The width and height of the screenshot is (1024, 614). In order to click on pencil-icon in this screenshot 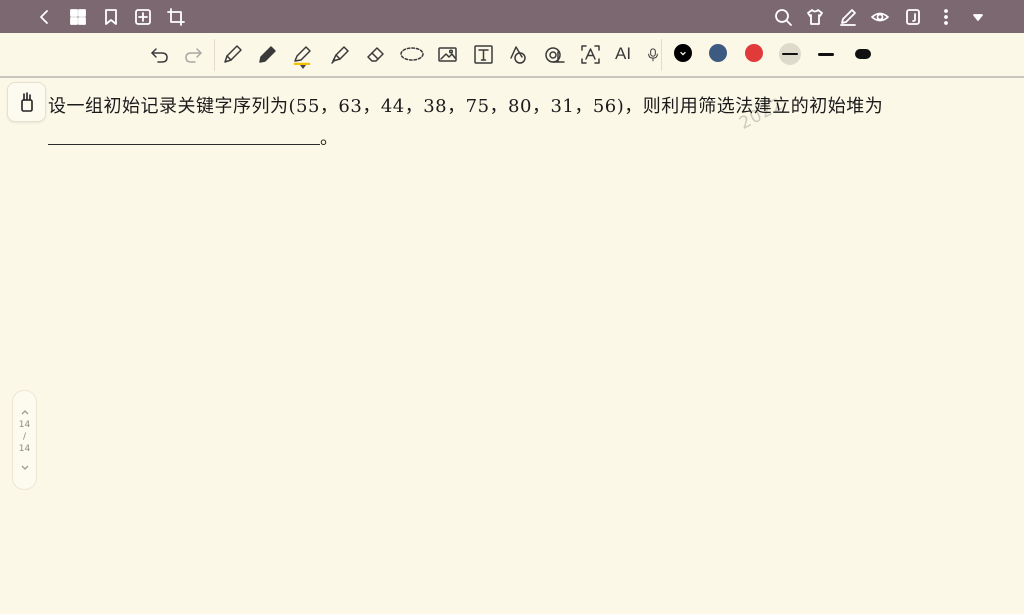, I will do `click(267, 54)`.